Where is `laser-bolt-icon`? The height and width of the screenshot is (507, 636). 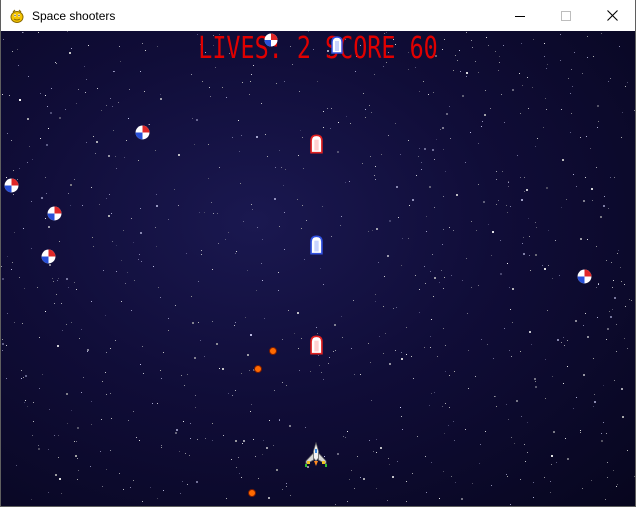 laser-bolt-icon is located at coordinates (316, 345).